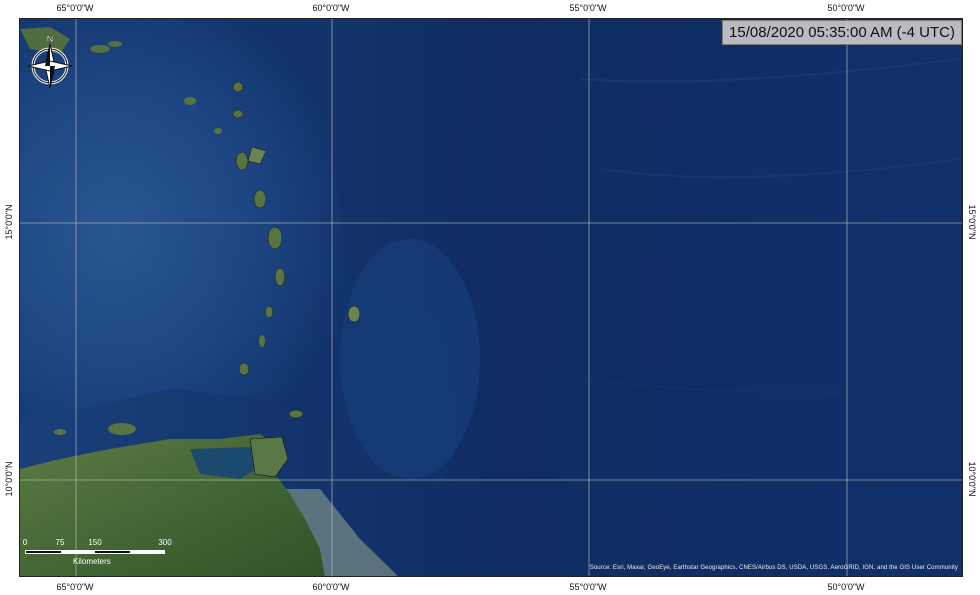 The width and height of the screenshot is (980, 595). I want to click on scale-tick-0: 0, so click(25, 542).